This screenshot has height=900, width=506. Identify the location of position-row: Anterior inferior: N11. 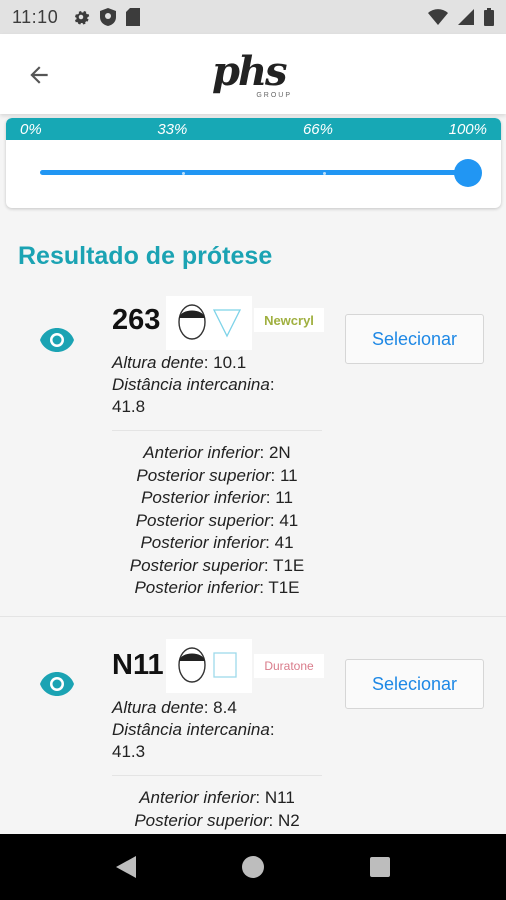
(217, 797).